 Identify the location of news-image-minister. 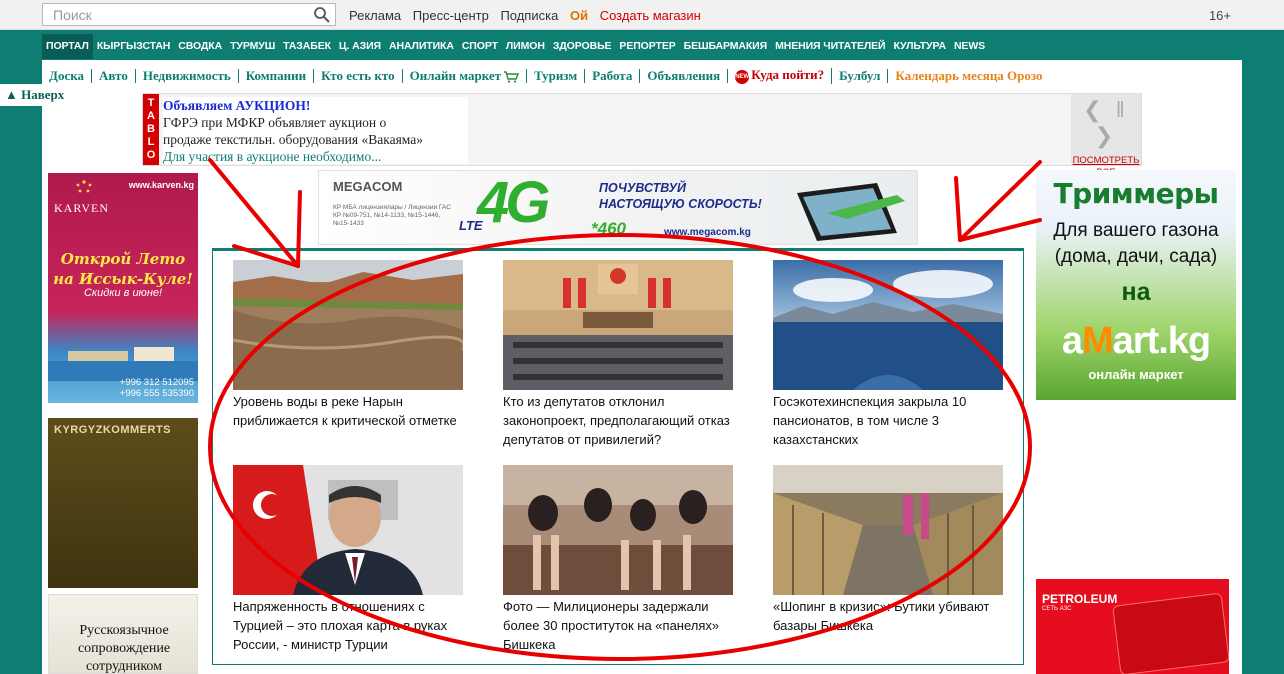
(348, 530).